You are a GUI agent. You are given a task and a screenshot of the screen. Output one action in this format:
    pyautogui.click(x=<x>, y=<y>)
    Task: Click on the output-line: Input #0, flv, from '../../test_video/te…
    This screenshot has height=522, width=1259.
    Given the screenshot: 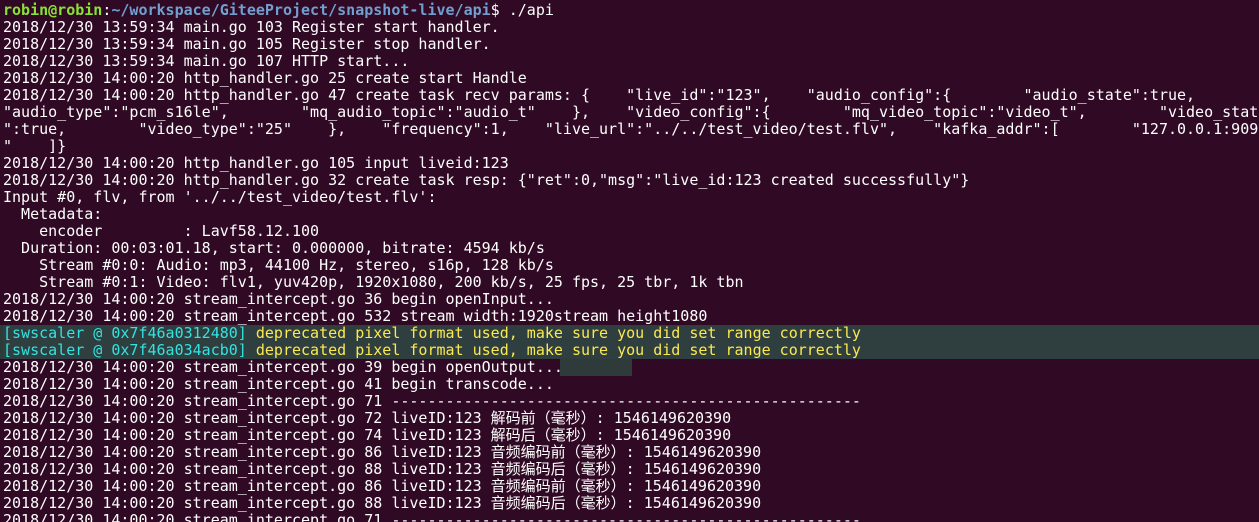 What is the action you would take?
    pyautogui.click(x=220, y=197)
    